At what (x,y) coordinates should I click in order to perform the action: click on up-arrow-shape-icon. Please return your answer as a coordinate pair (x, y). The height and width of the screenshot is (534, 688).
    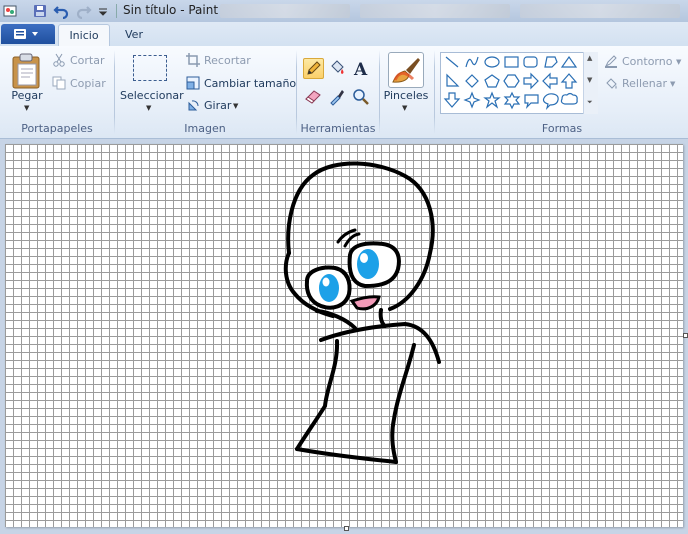
    Looking at the image, I should click on (569, 81).